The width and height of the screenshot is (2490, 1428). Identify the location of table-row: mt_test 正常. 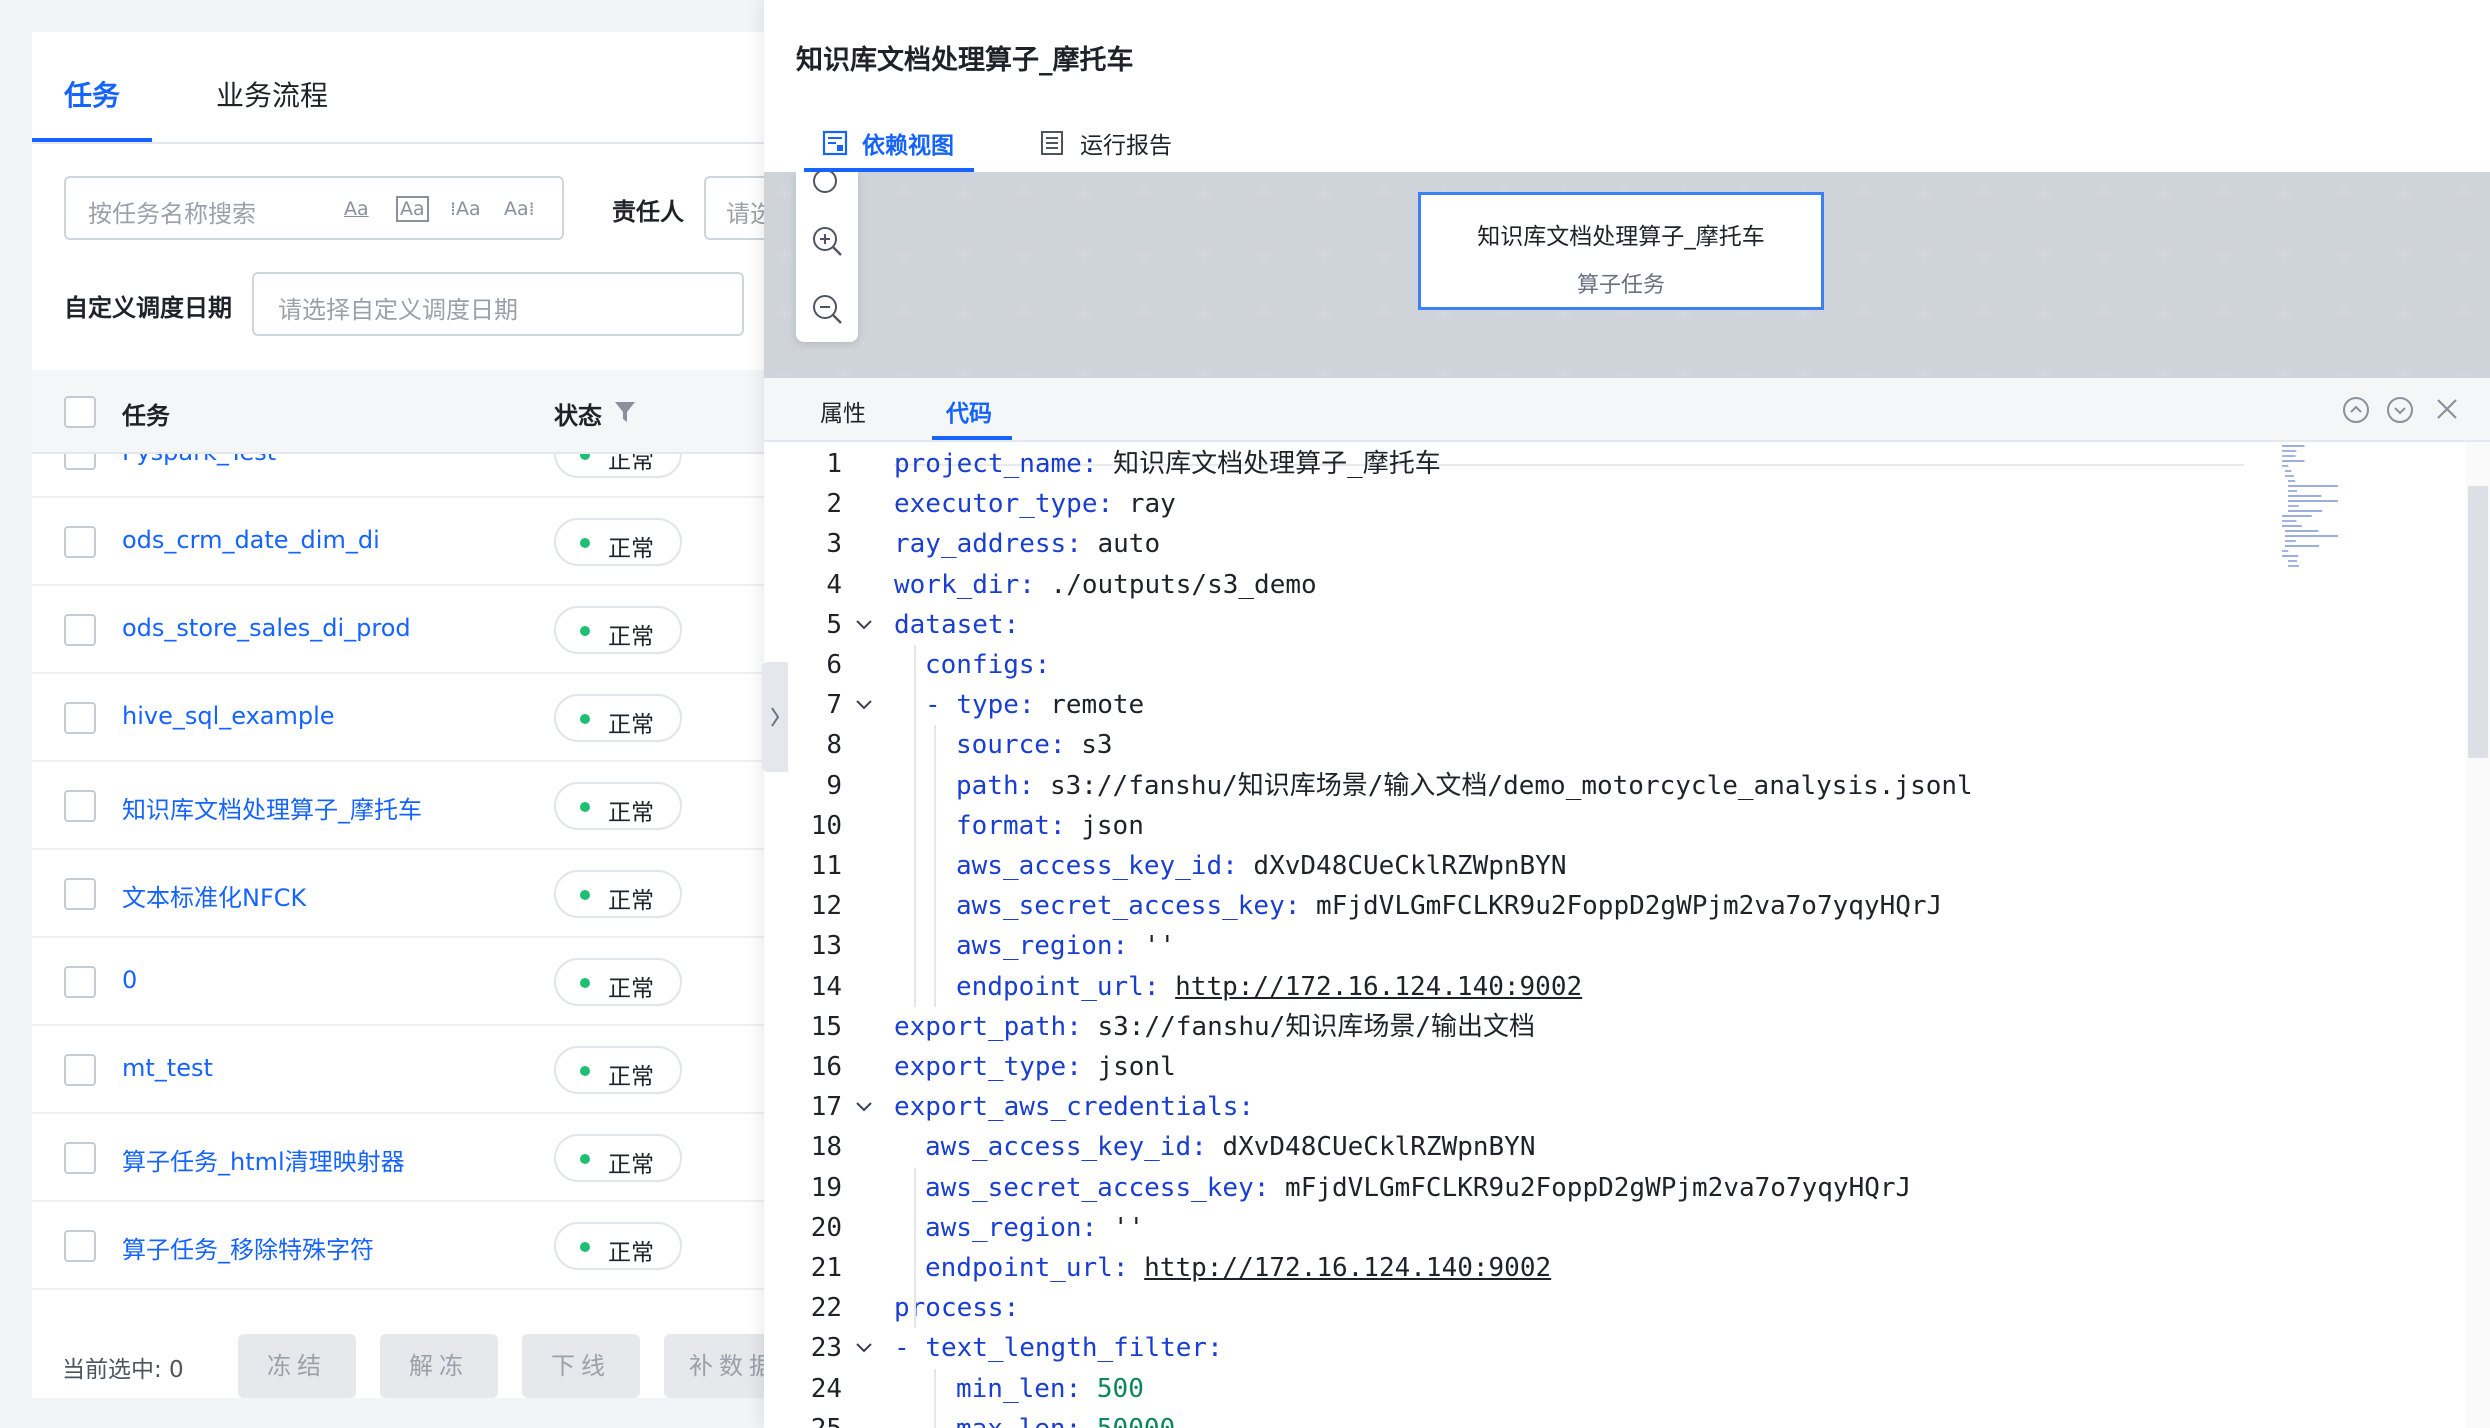
(402, 1070).